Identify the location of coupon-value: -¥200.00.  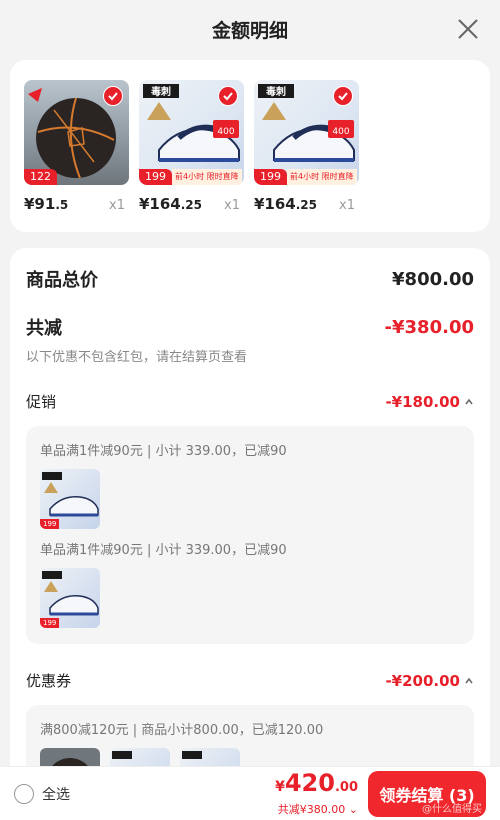
(422, 680).